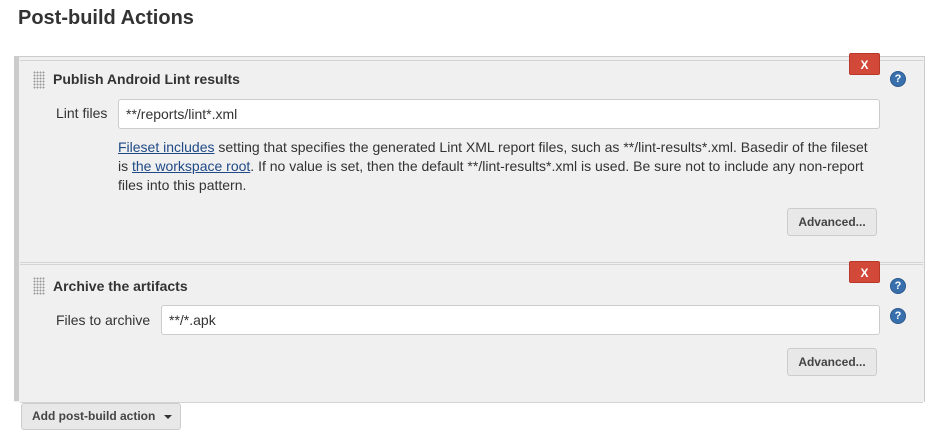 The image size is (943, 442). I want to click on chevron-down-icon, so click(168, 417).